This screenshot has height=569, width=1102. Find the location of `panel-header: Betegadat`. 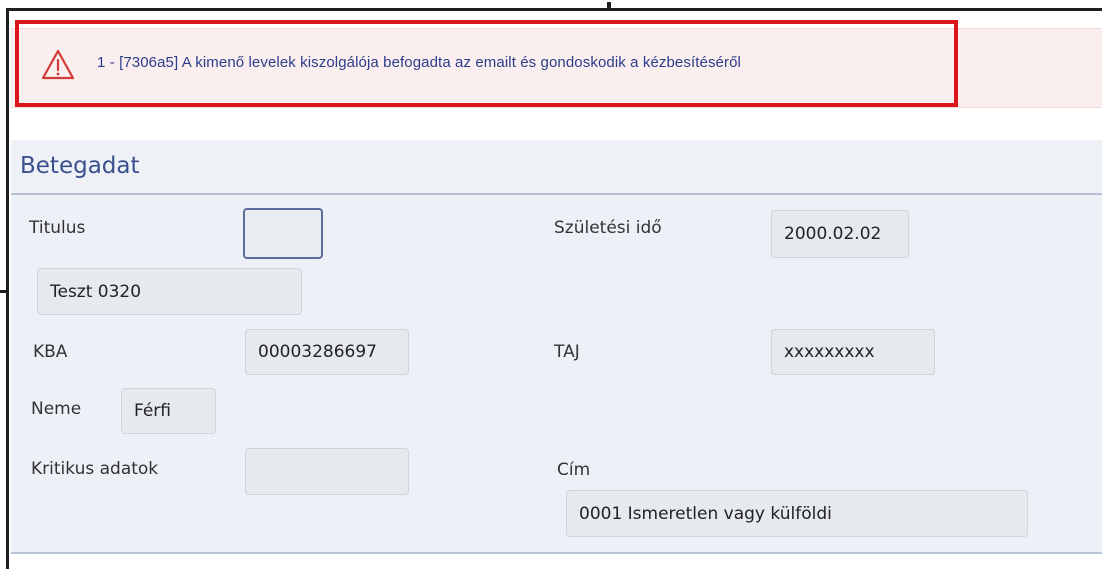

panel-header: Betegadat is located at coordinates (556, 167).